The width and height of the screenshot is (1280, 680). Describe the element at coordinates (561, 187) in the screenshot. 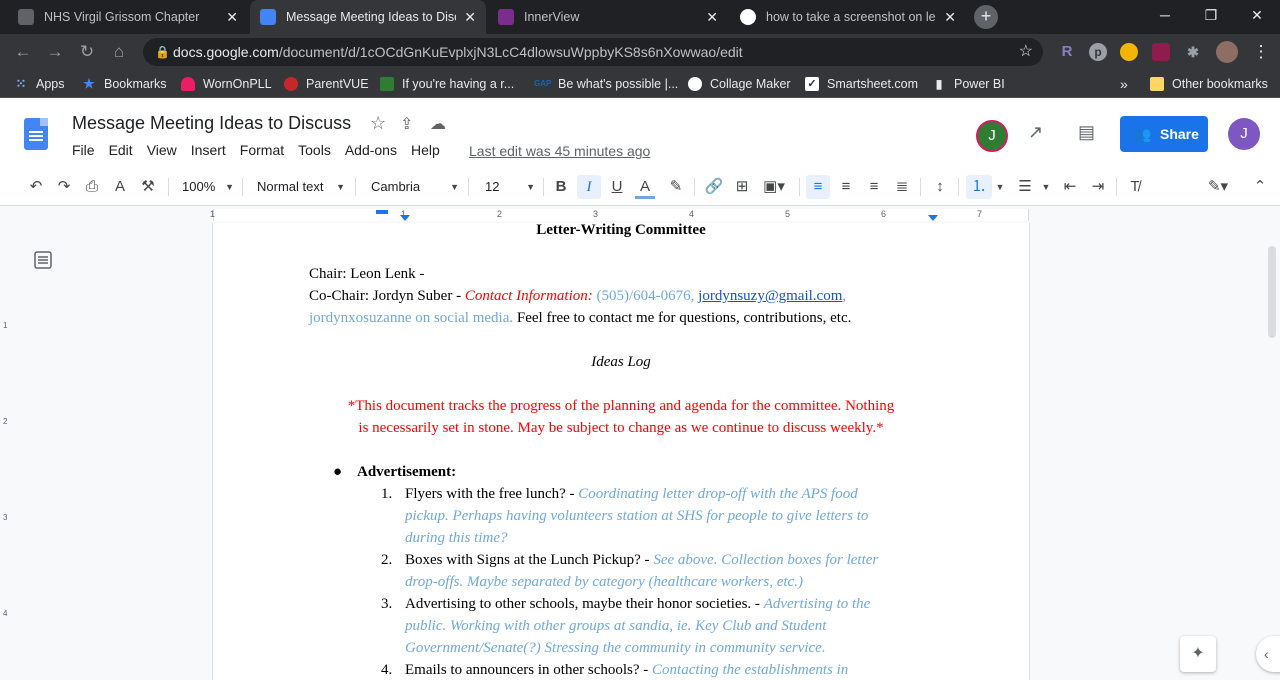

I see `bold-icon: B` at that location.